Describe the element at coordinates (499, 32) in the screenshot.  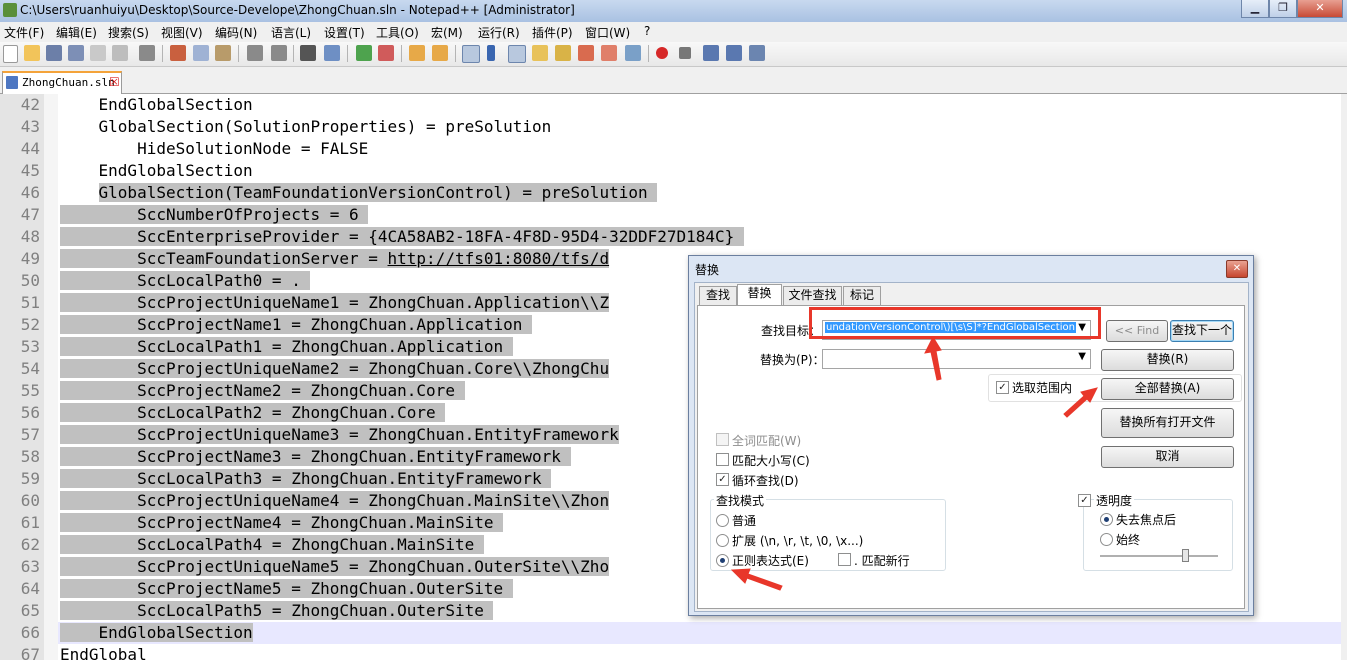
I see `menu-run: 运行(R)` at that location.